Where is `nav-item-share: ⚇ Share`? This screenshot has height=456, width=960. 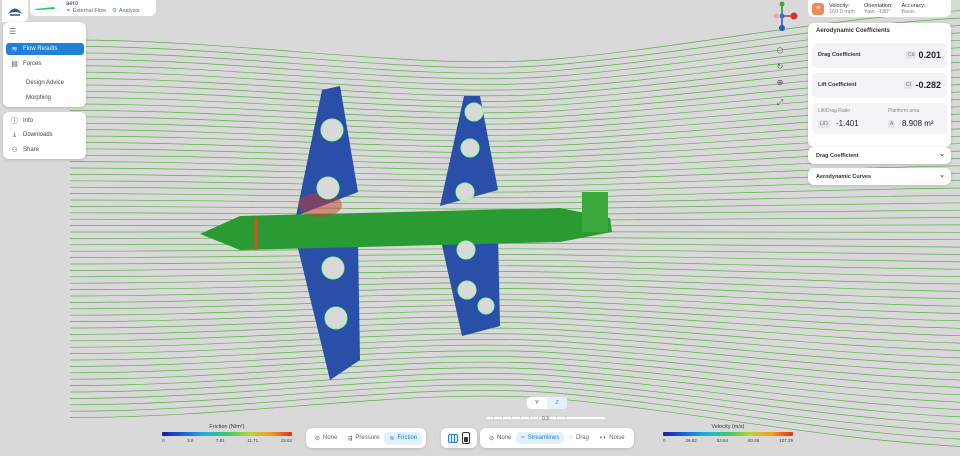
nav-item-share: ⚇ Share is located at coordinates (45, 150).